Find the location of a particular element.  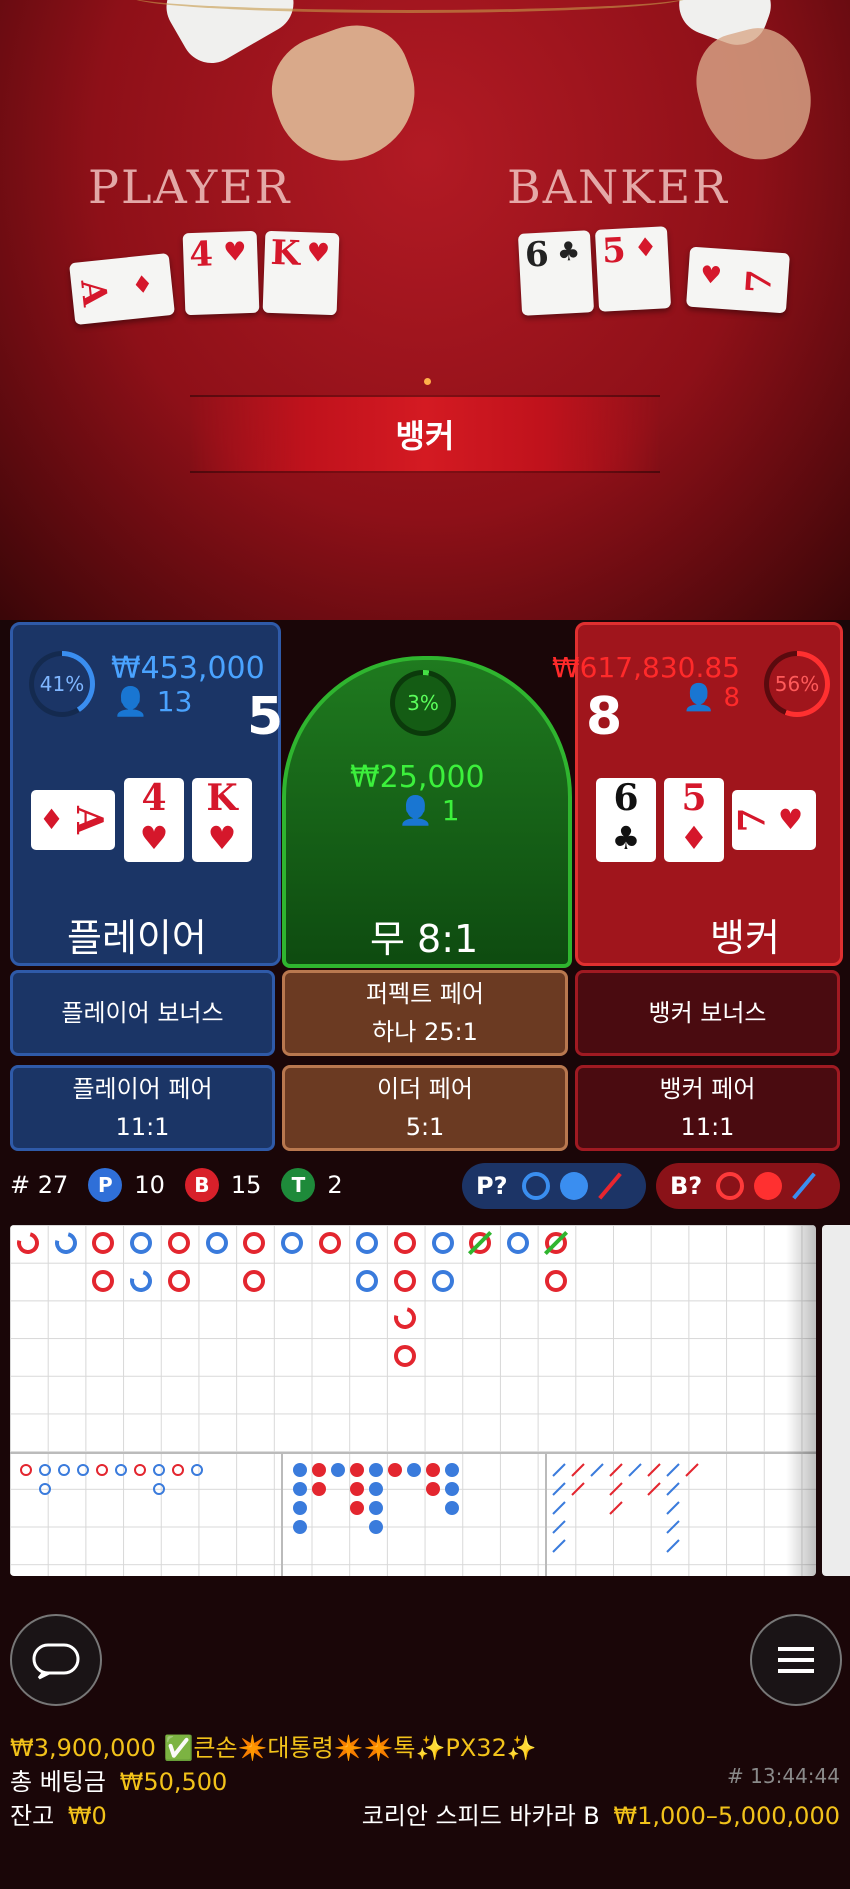

player-pair-button: 플레이어 페어 11:1 is located at coordinates (142, 1108).